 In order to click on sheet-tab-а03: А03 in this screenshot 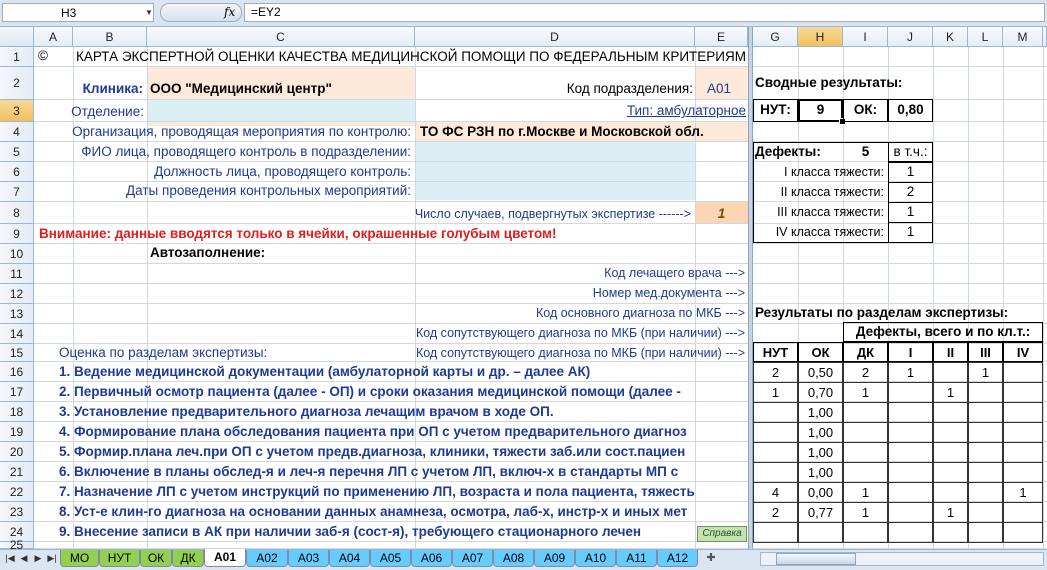, I will do `click(308, 558)`.